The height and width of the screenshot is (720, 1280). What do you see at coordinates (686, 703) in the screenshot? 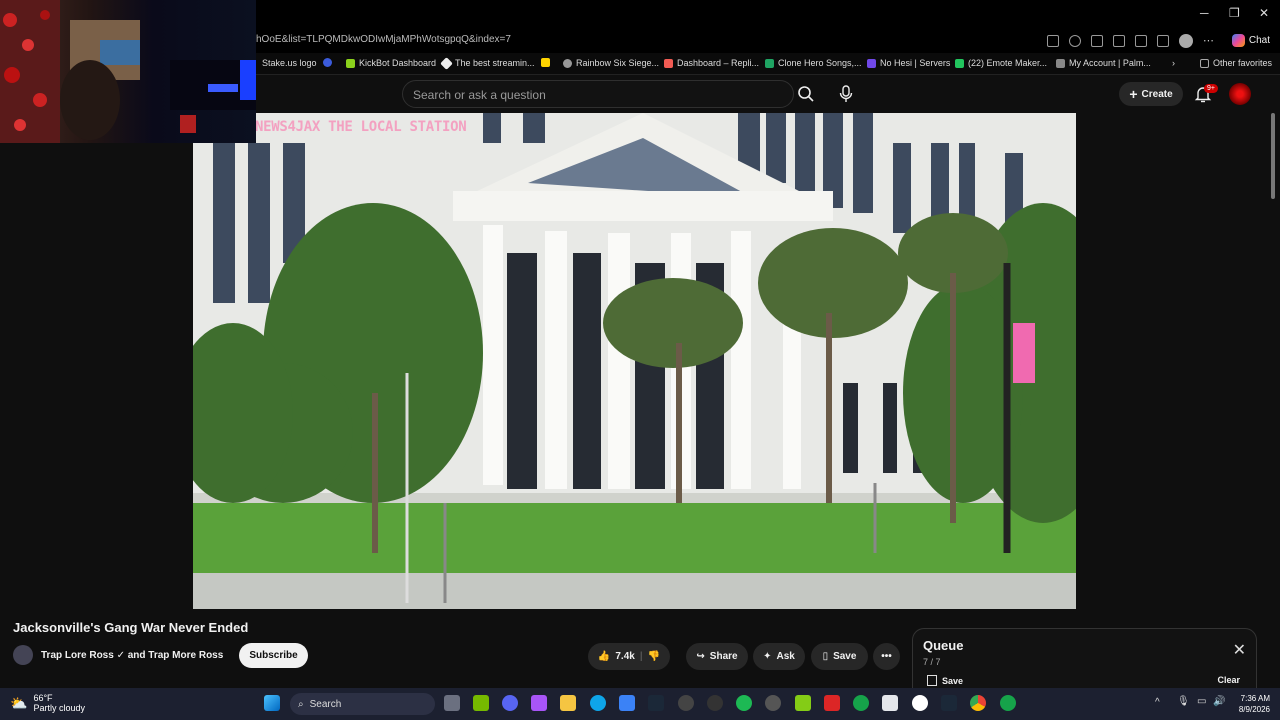
I see `obs-icon` at bounding box center [686, 703].